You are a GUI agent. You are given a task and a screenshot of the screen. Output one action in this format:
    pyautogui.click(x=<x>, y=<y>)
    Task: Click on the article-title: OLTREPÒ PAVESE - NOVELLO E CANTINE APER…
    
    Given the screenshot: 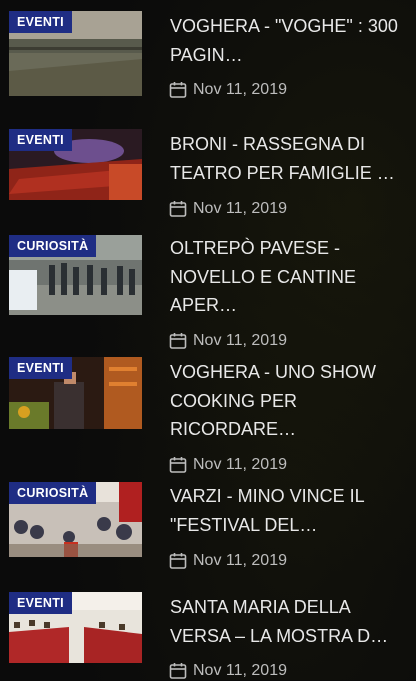 What is the action you would take?
    pyautogui.click(x=291, y=277)
    